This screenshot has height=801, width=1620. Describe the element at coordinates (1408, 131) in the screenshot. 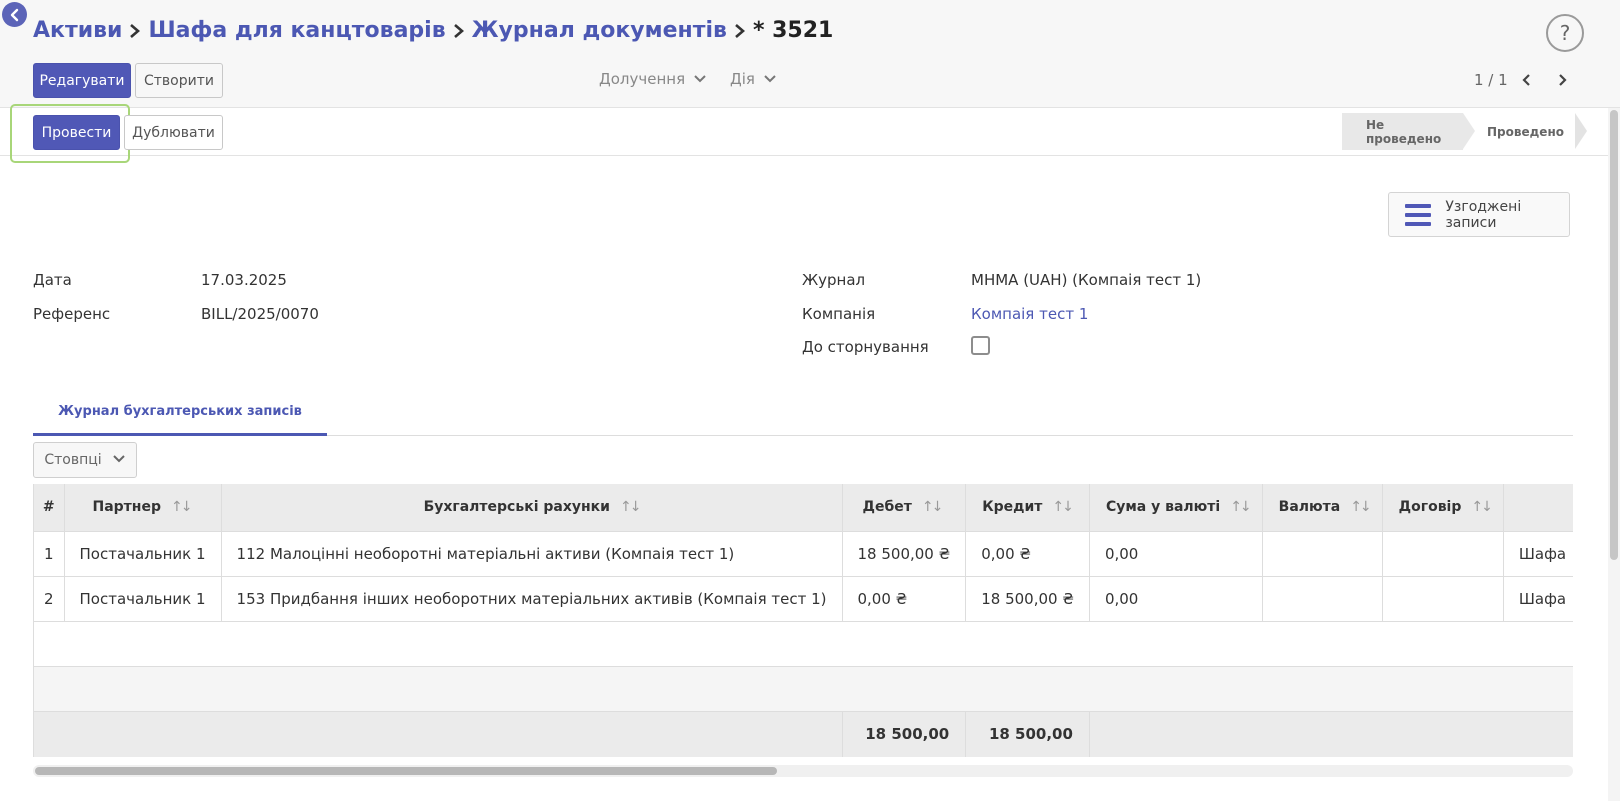

I see `stage-draft: Не проведено` at that location.